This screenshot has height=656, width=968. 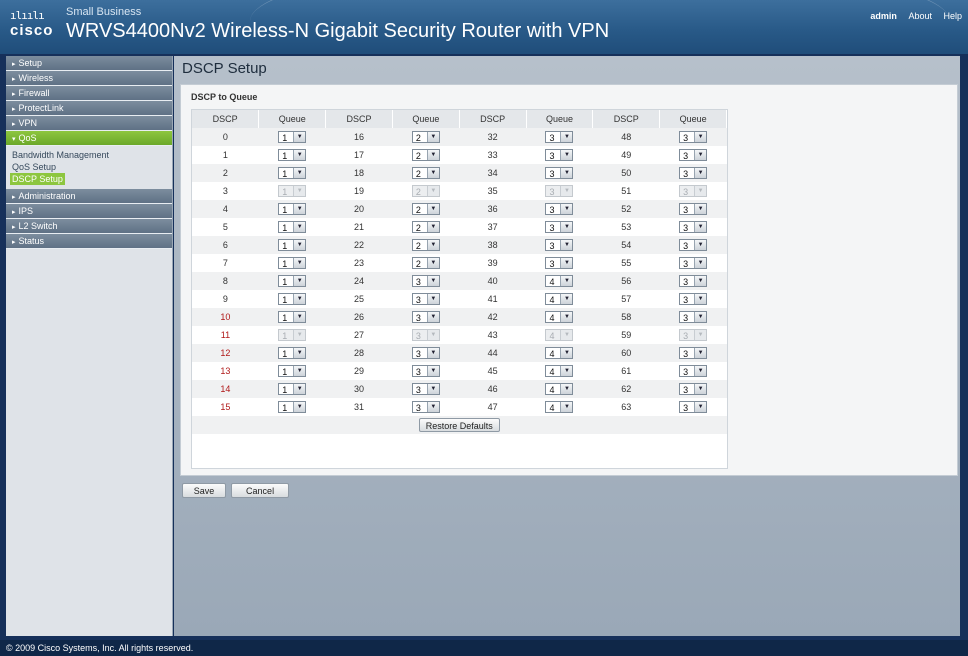 What do you see at coordinates (493, 155) in the screenshot?
I see `dscp-value: 33` at bounding box center [493, 155].